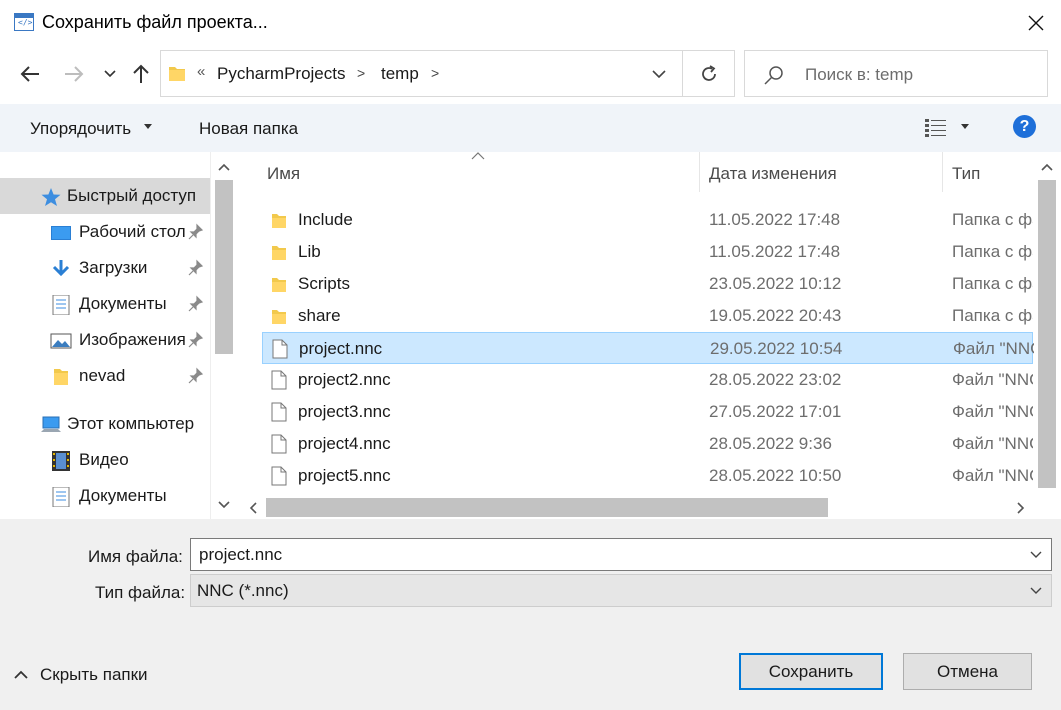  I want to click on sidebar-item-documents: Документы, so click(105, 304).